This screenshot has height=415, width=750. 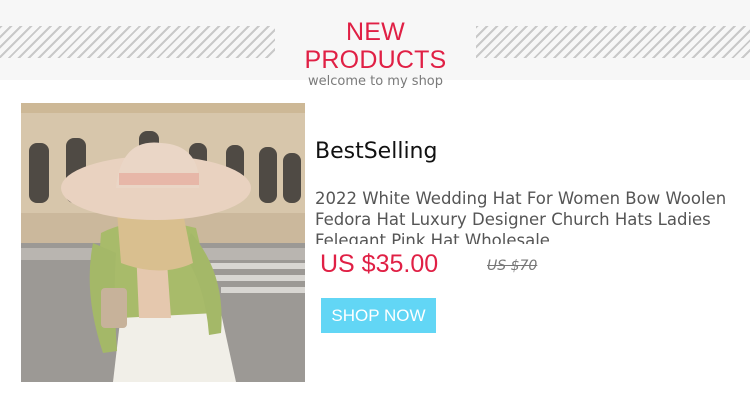 What do you see at coordinates (137, 42) in the screenshot?
I see `decorative-stripes-left` at bounding box center [137, 42].